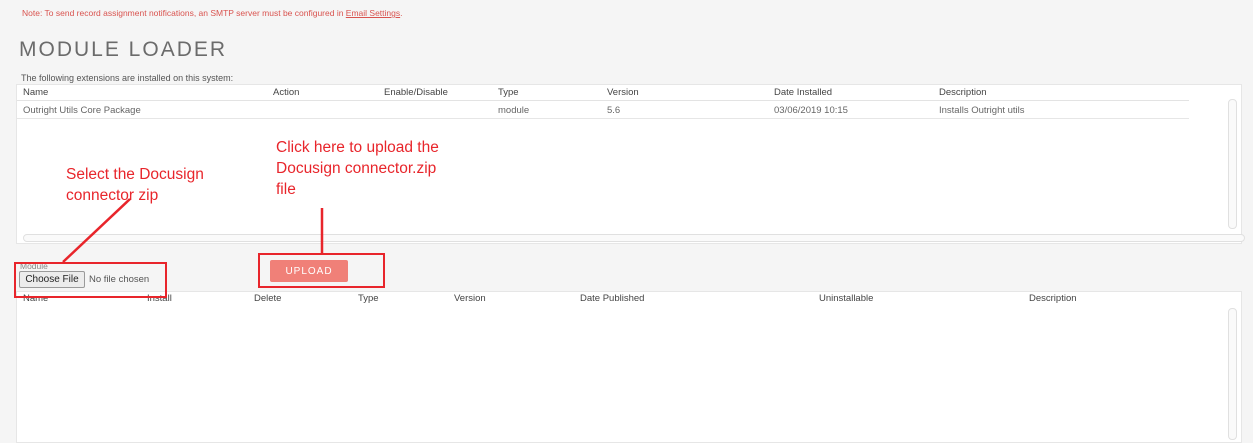 Image resolution: width=1253 pixels, height=443 pixels. I want to click on select-zip-annotation: Select the Docusign connector zip, so click(135, 185).